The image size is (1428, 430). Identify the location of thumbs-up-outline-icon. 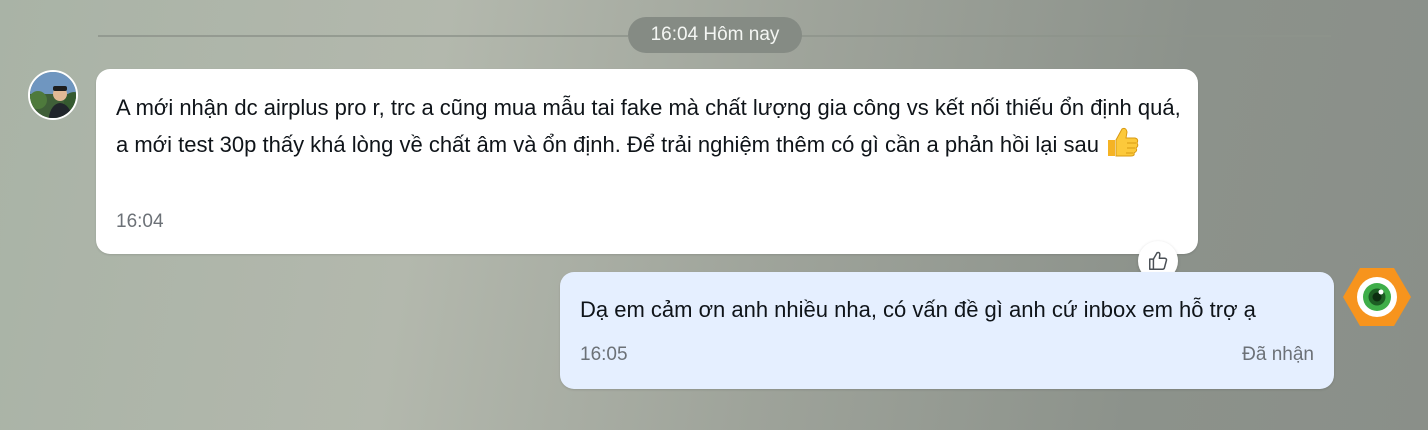
(1158, 260).